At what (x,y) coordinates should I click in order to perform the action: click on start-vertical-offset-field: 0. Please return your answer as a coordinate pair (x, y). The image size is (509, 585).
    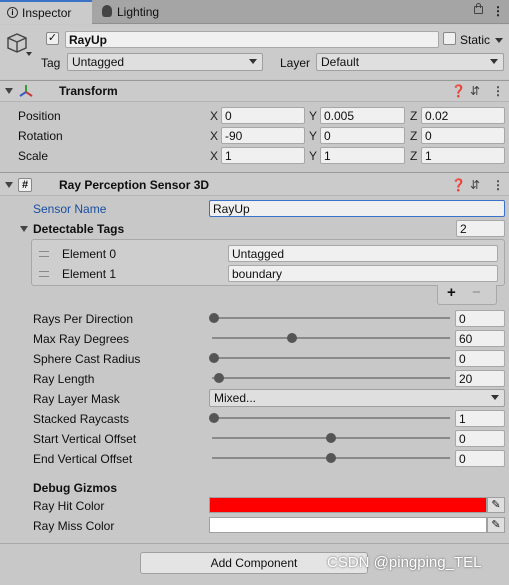
    Looking at the image, I should click on (480, 438).